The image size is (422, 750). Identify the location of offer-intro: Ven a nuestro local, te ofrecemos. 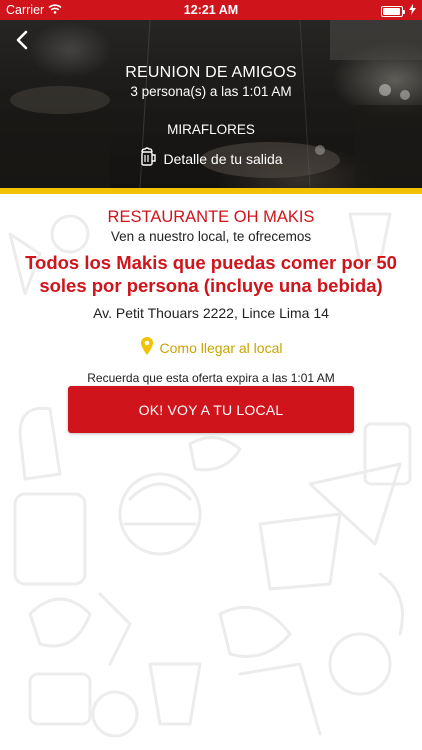
(211, 236).